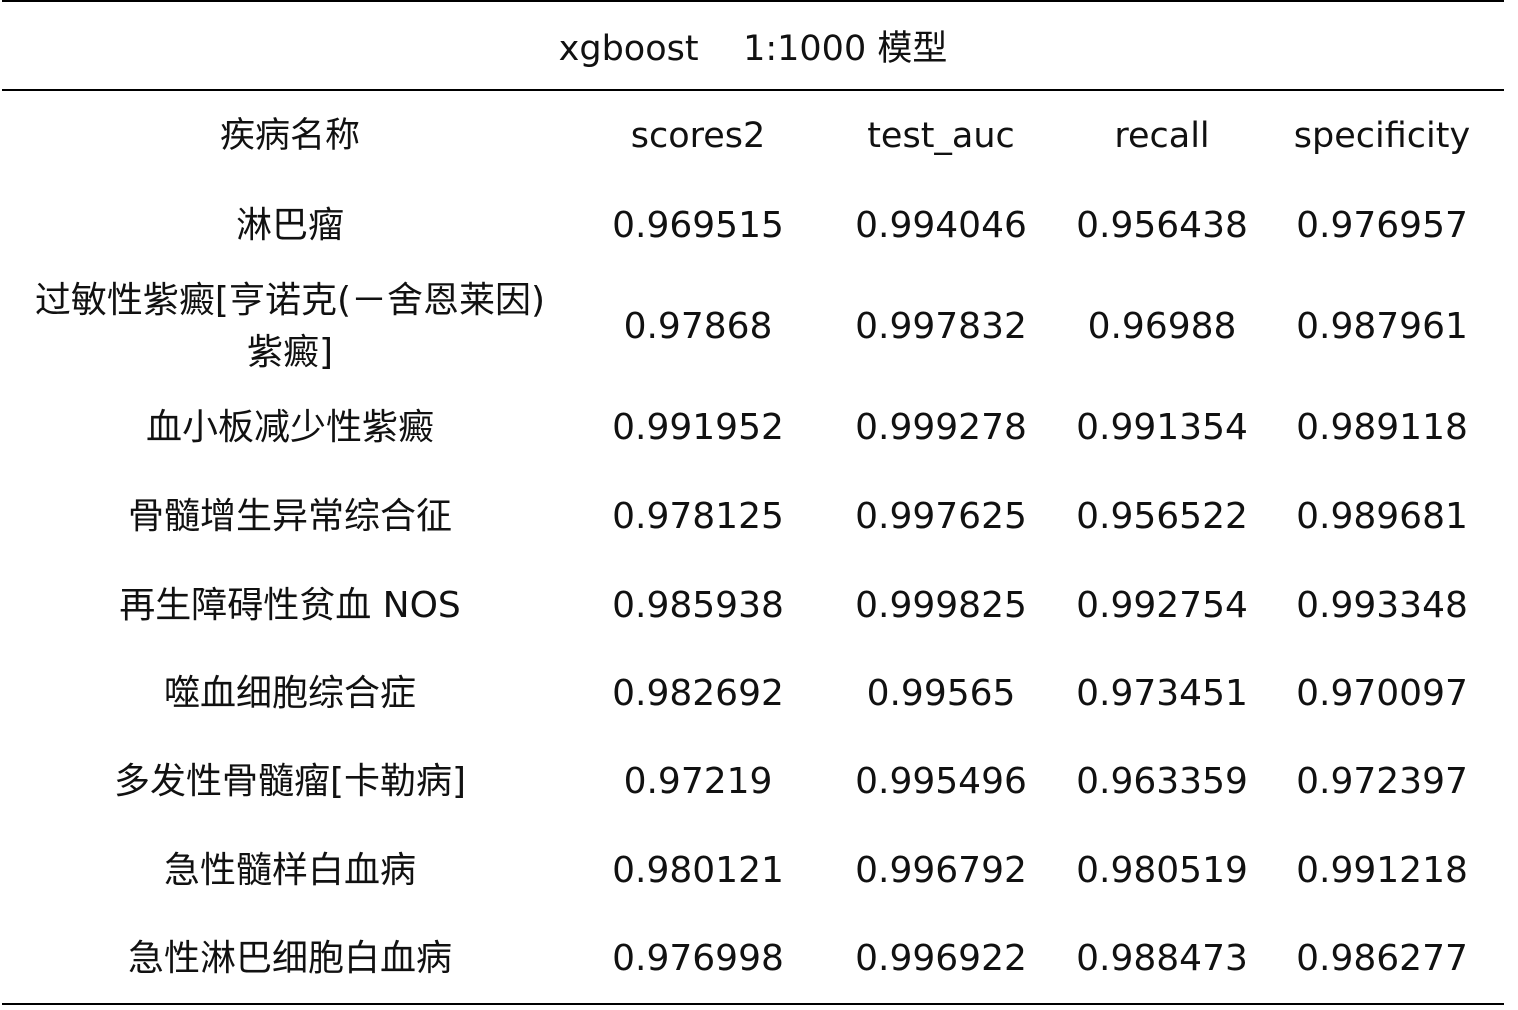 This screenshot has height=1010, width=1518. What do you see at coordinates (941, 516) in the screenshot?
I see `test-auc-cell: 0.997625` at bounding box center [941, 516].